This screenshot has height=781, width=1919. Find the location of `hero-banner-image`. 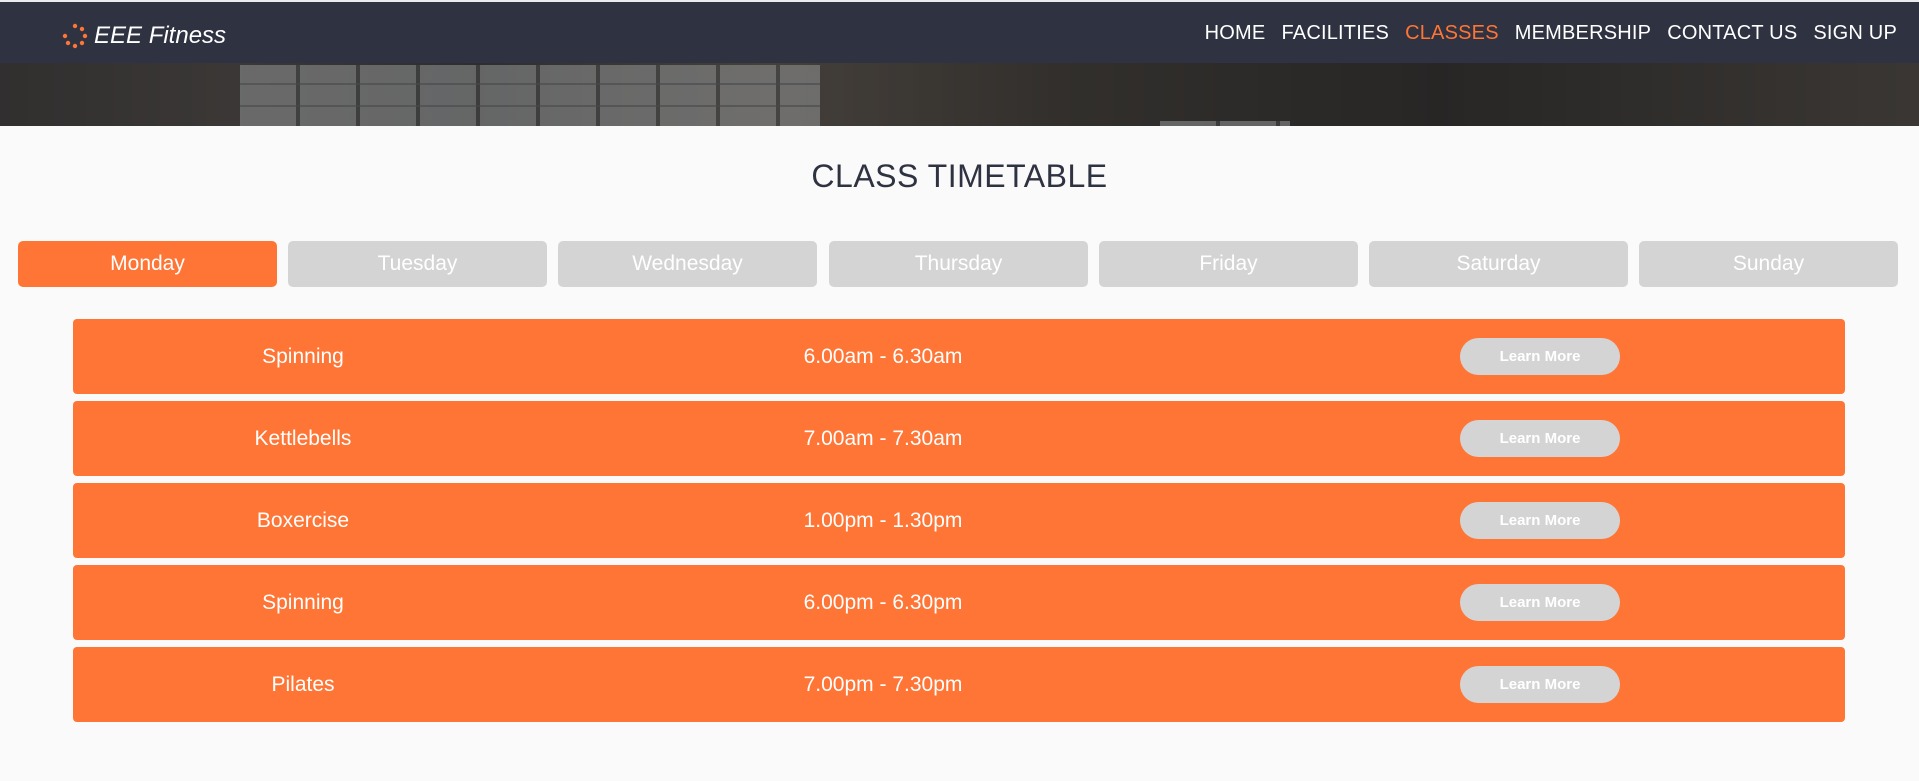

hero-banner-image is located at coordinates (959, 94).